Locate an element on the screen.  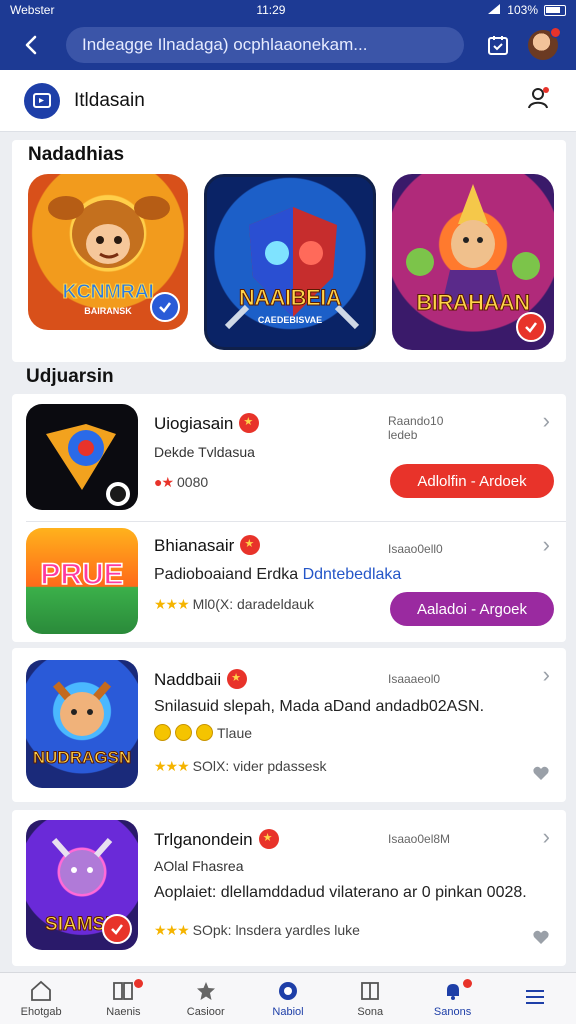
featured-tile: BIRAHAAN is located at coordinates (473, 262).